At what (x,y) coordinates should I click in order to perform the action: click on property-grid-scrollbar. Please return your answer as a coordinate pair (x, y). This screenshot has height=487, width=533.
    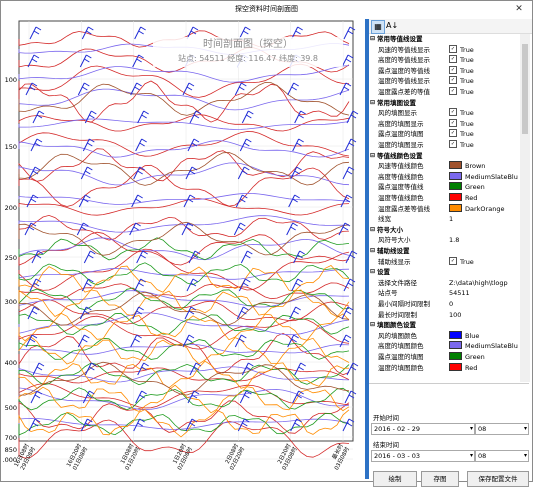
    Looking at the image, I should click on (525, 208).